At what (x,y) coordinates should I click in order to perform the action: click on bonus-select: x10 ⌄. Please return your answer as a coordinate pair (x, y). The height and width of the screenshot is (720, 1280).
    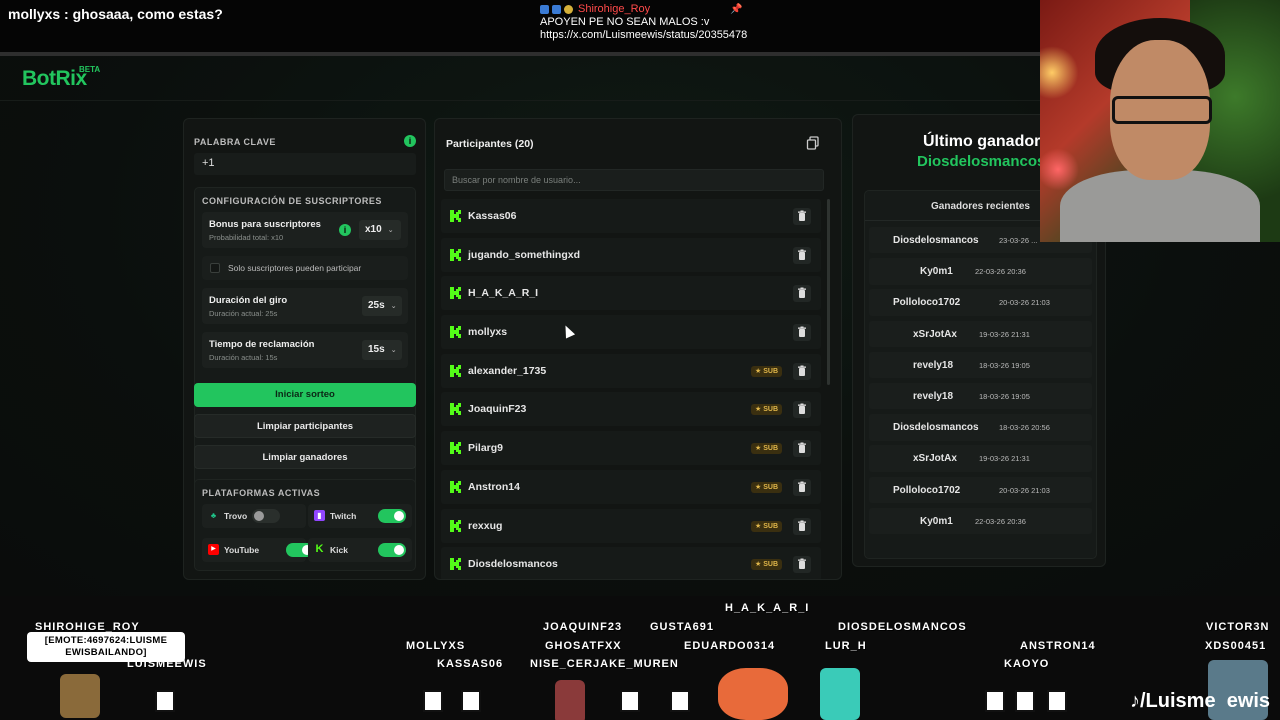
    Looking at the image, I should click on (380, 230).